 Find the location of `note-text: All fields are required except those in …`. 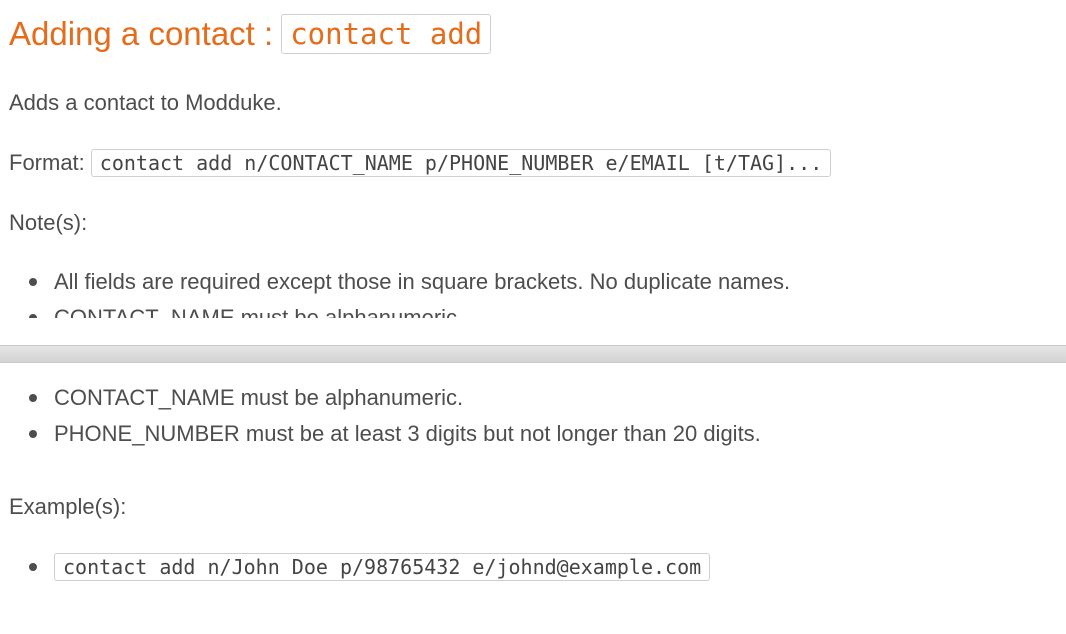

note-text: All fields are required except those in … is located at coordinates (422, 281).